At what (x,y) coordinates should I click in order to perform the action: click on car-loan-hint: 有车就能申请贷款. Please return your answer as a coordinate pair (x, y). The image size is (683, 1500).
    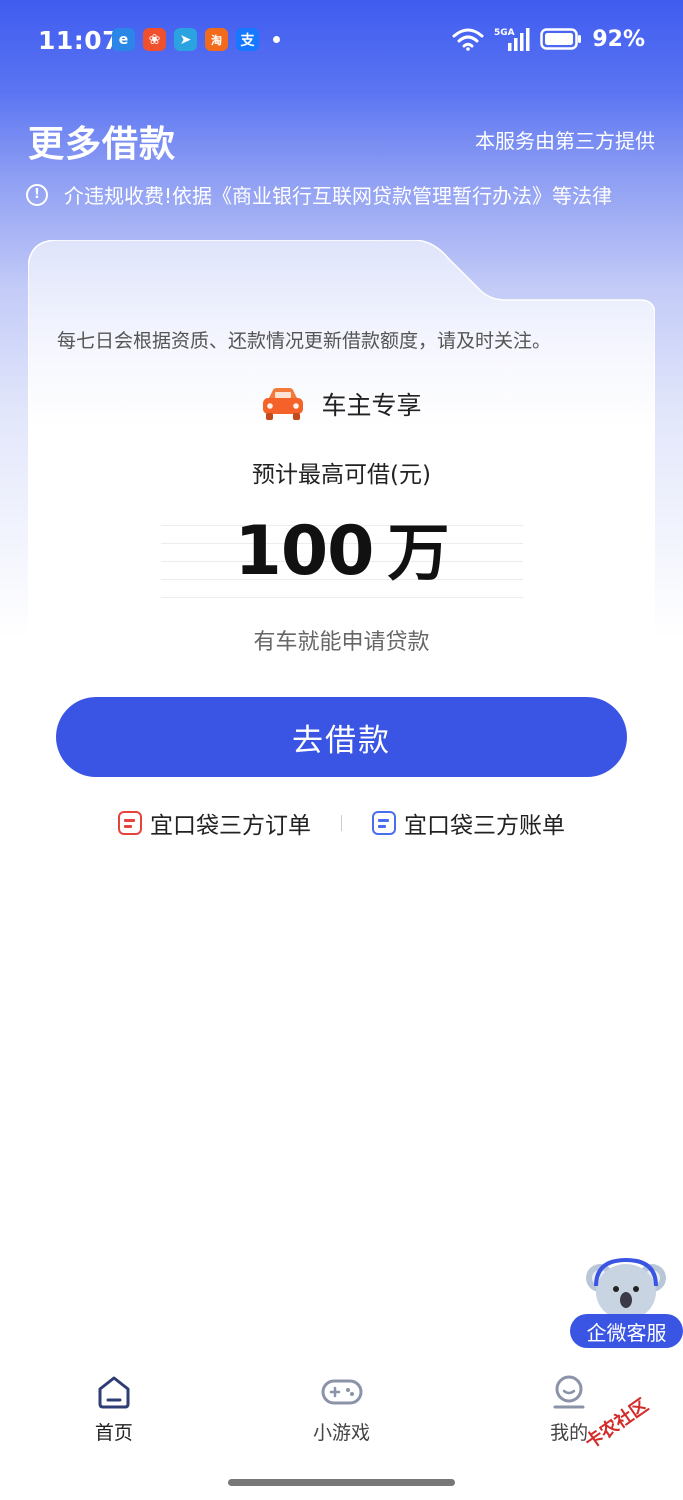
    Looking at the image, I should click on (341, 642).